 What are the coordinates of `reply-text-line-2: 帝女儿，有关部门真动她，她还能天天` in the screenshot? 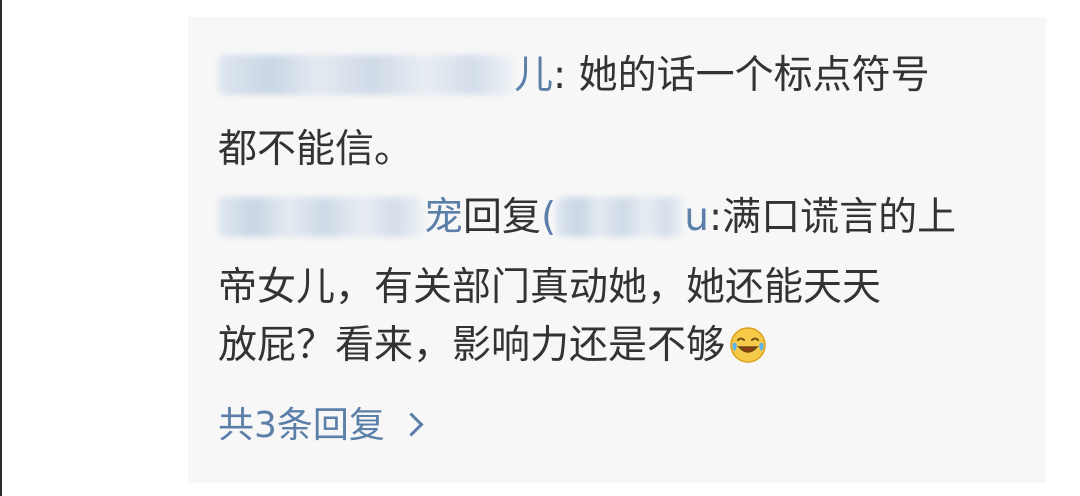 It's located at (550, 287).